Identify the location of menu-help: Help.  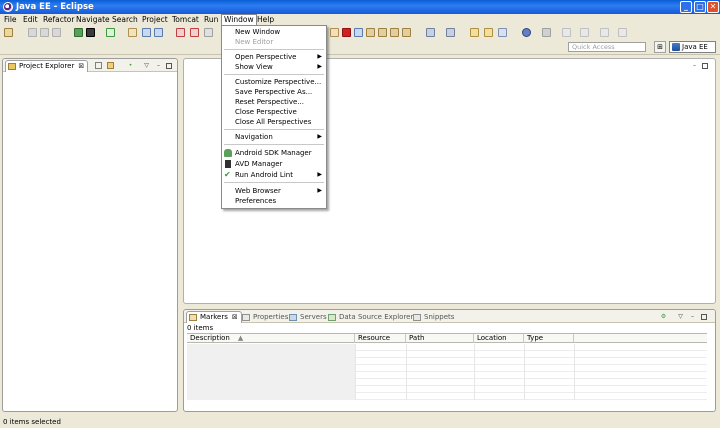
(265, 20).